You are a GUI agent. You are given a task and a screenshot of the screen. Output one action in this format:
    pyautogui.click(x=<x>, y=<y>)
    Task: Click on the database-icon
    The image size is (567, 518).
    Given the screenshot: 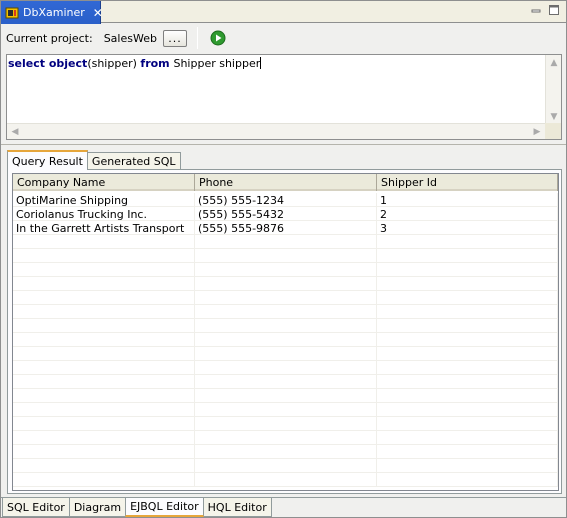 What is the action you would take?
    pyautogui.click(x=12, y=13)
    